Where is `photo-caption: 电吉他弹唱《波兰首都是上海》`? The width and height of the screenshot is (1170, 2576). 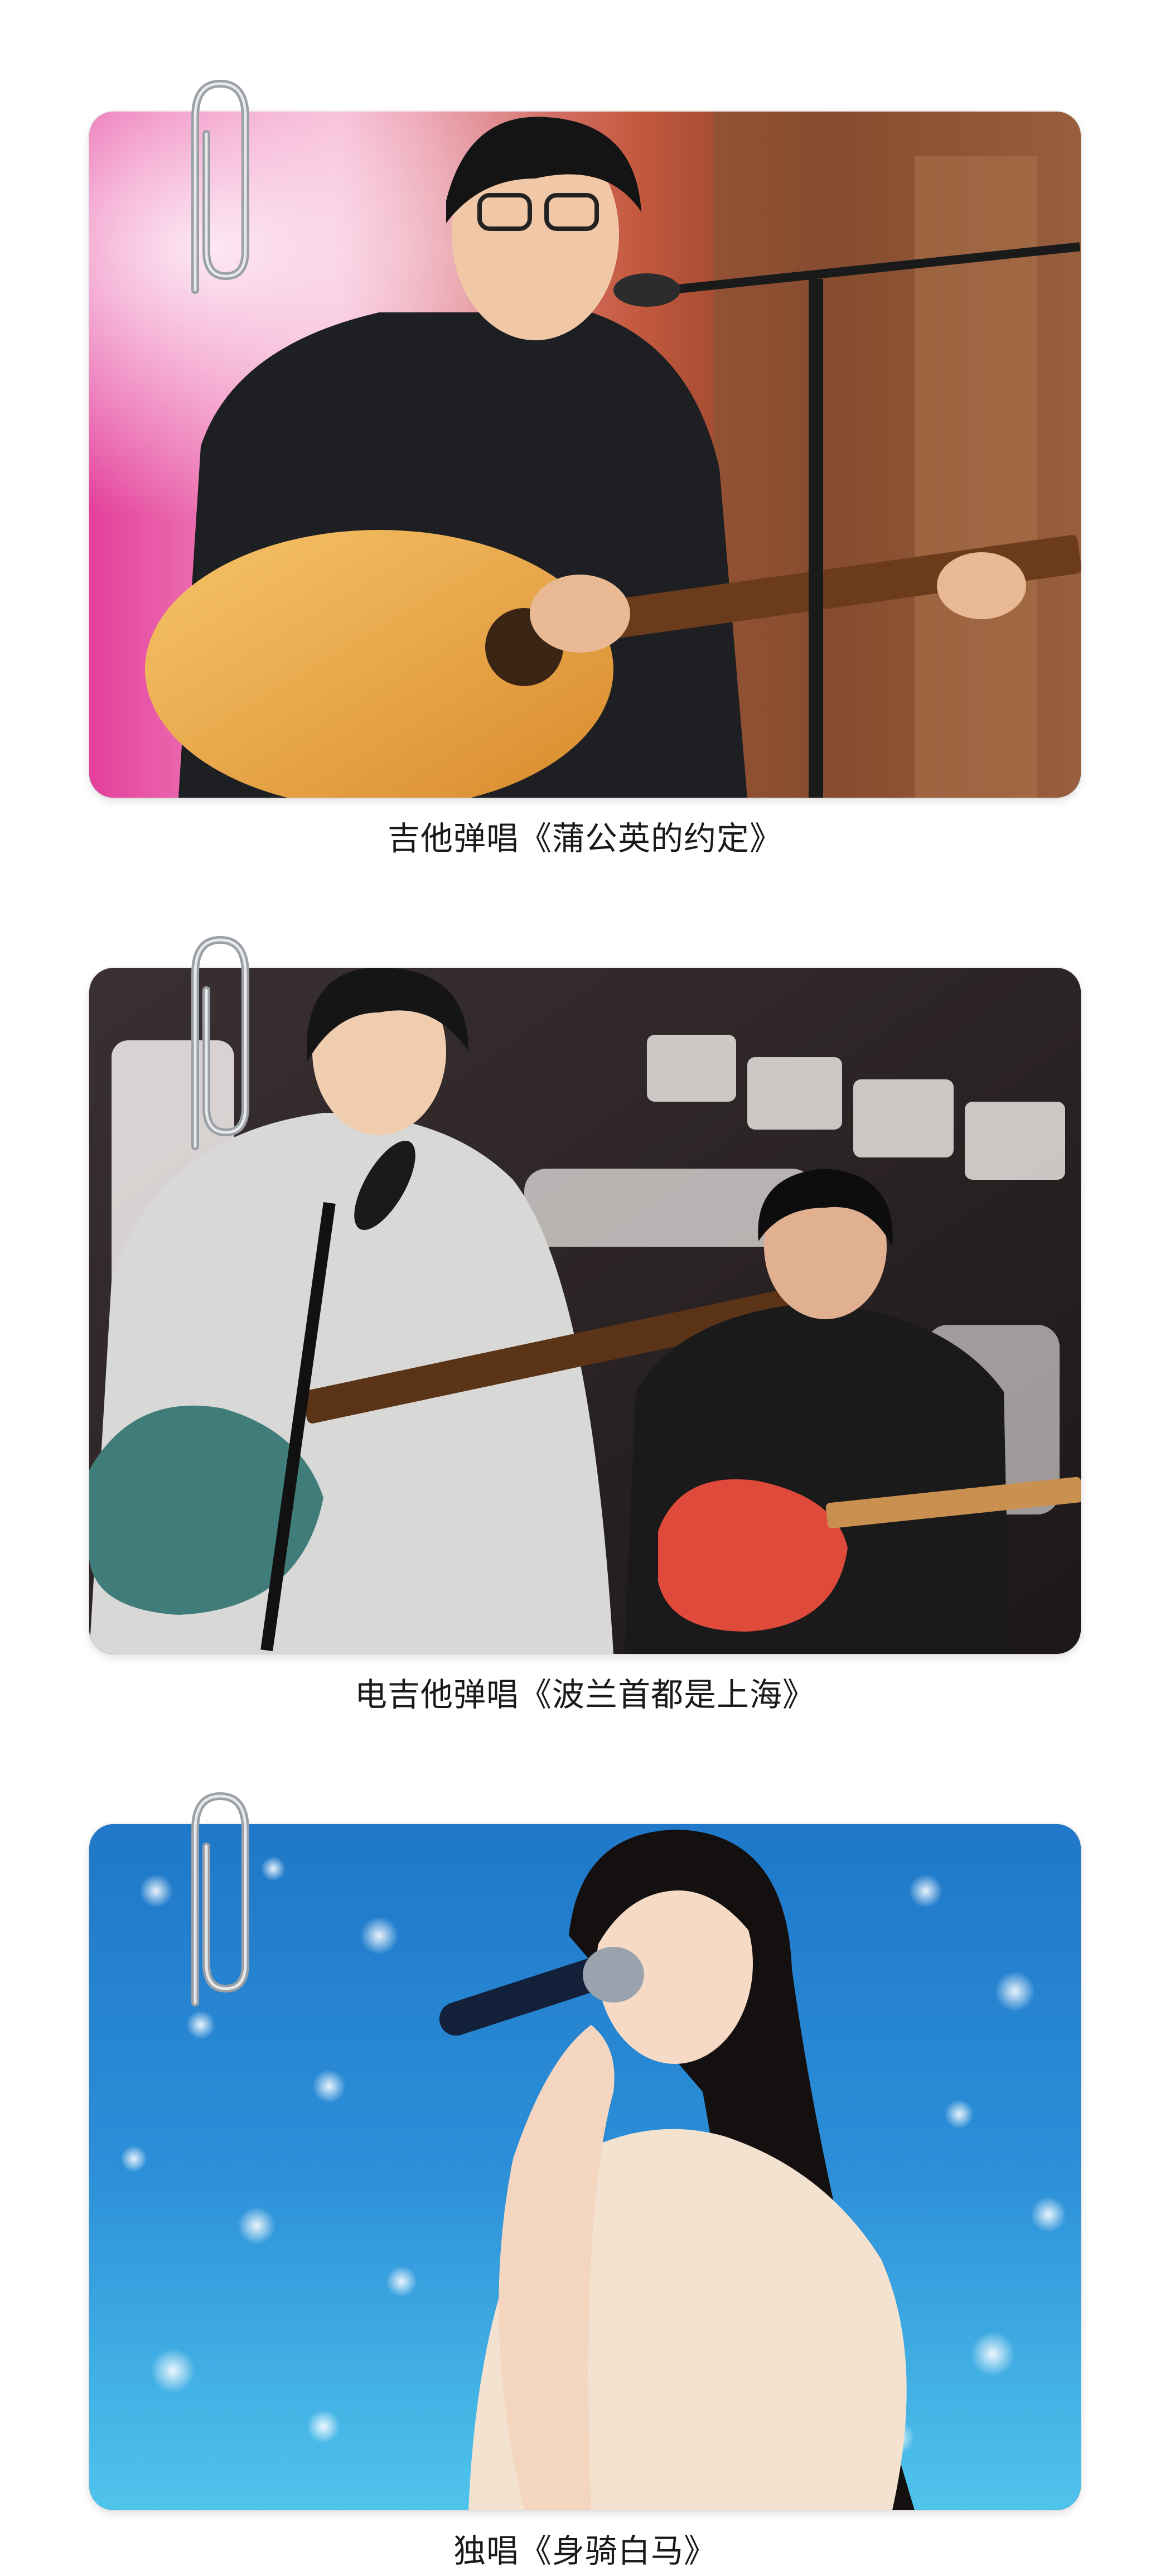 photo-caption: 电吉他弹唱《波兰首都是上海》 is located at coordinates (585, 1695).